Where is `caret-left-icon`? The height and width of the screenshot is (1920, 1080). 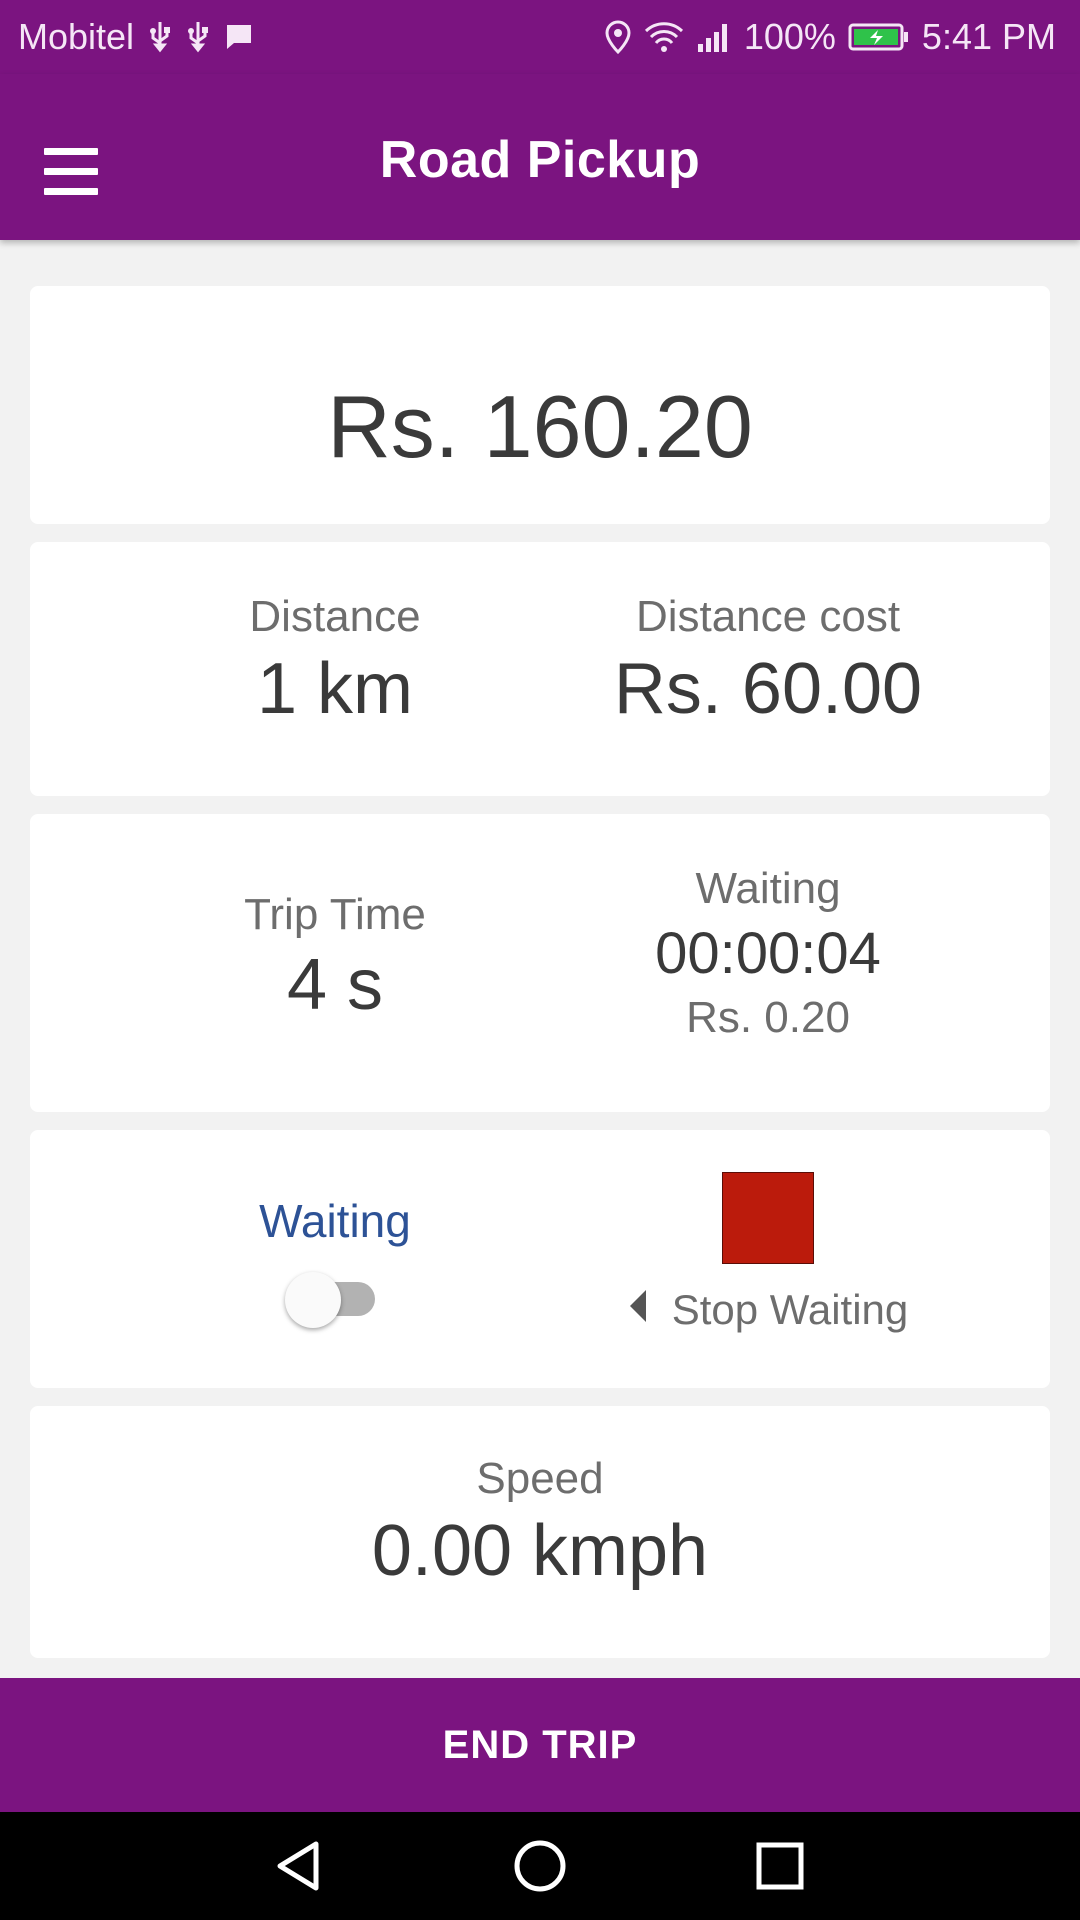
caret-left-icon is located at coordinates (638, 1310).